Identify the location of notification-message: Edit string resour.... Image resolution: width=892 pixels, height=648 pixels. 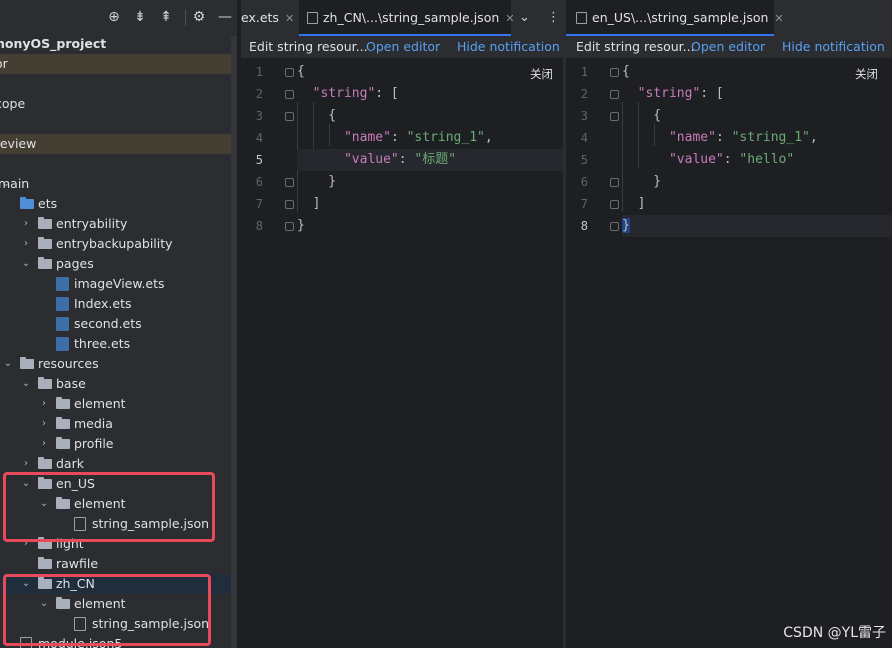
(635, 46).